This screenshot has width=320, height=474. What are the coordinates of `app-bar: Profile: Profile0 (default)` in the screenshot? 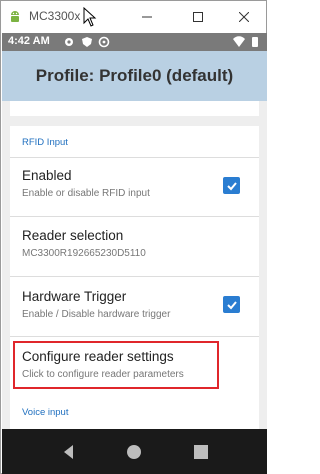 It's located at (134, 76).